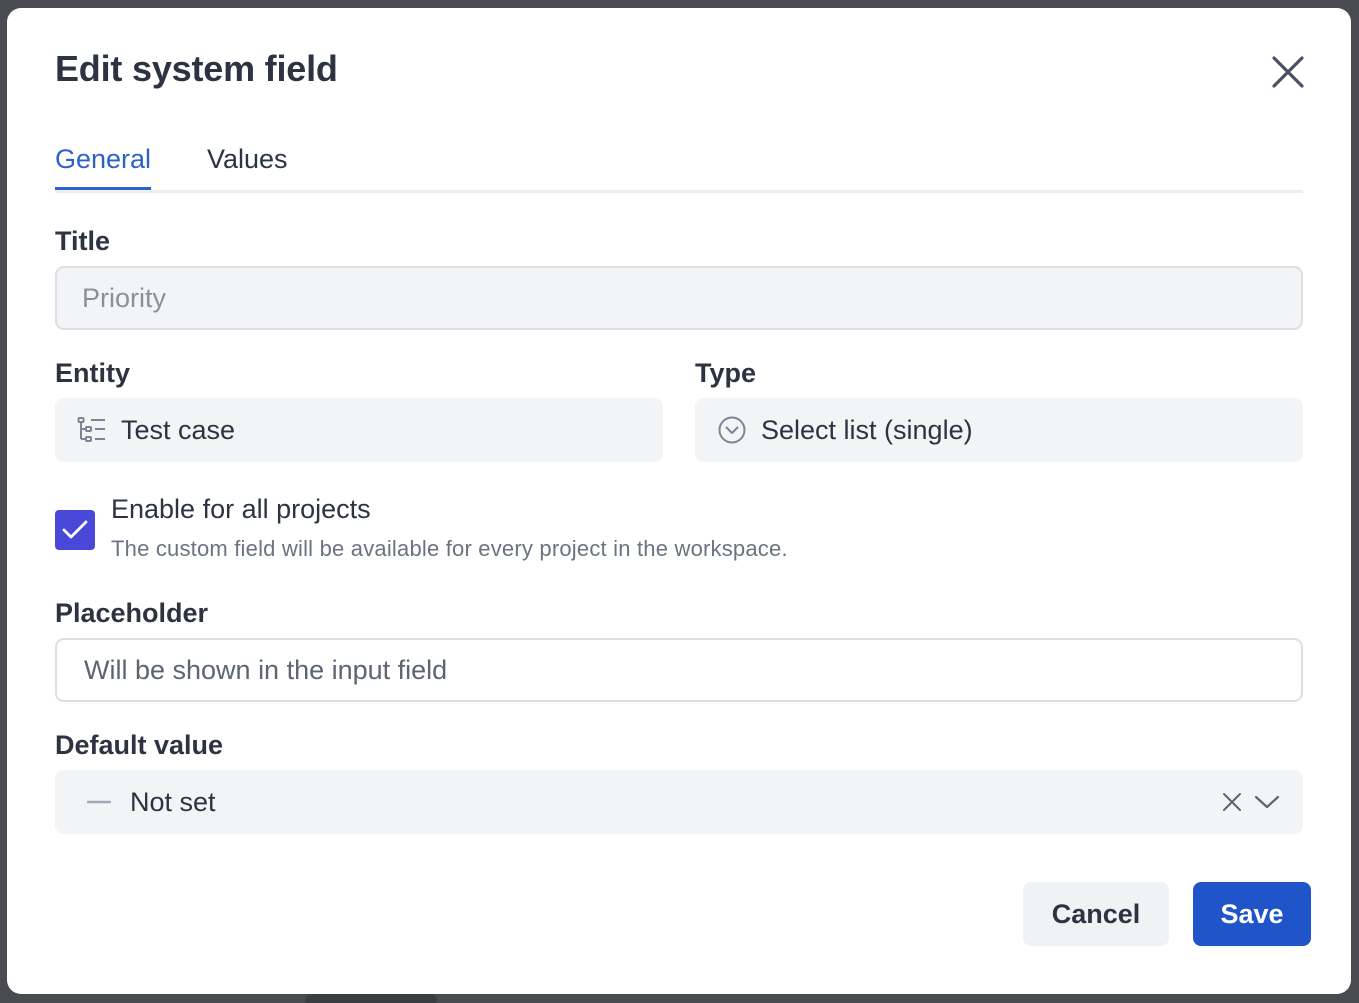 The width and height of the screenshot is (1359, 1003). I want to click on entity-value: Test case, so click(178, 429).